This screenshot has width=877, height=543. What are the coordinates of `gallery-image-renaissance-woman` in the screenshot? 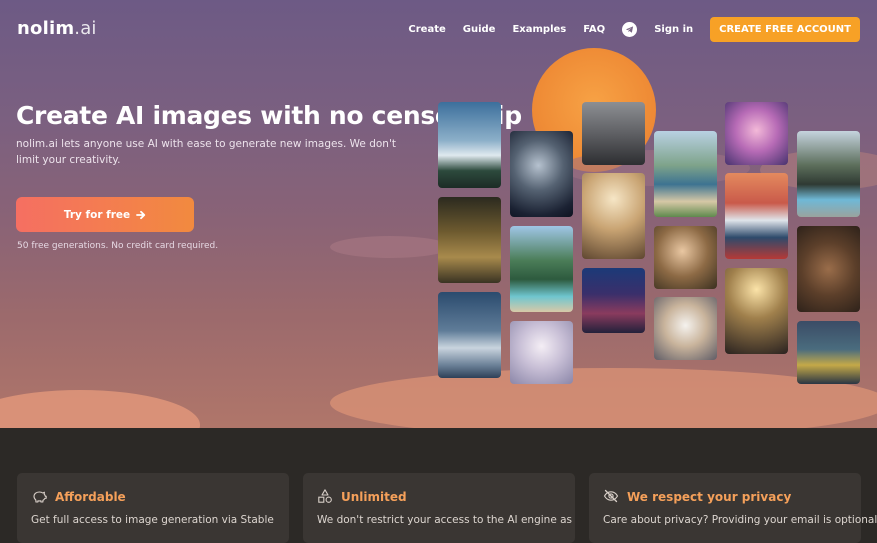 It's located at (685, 257).